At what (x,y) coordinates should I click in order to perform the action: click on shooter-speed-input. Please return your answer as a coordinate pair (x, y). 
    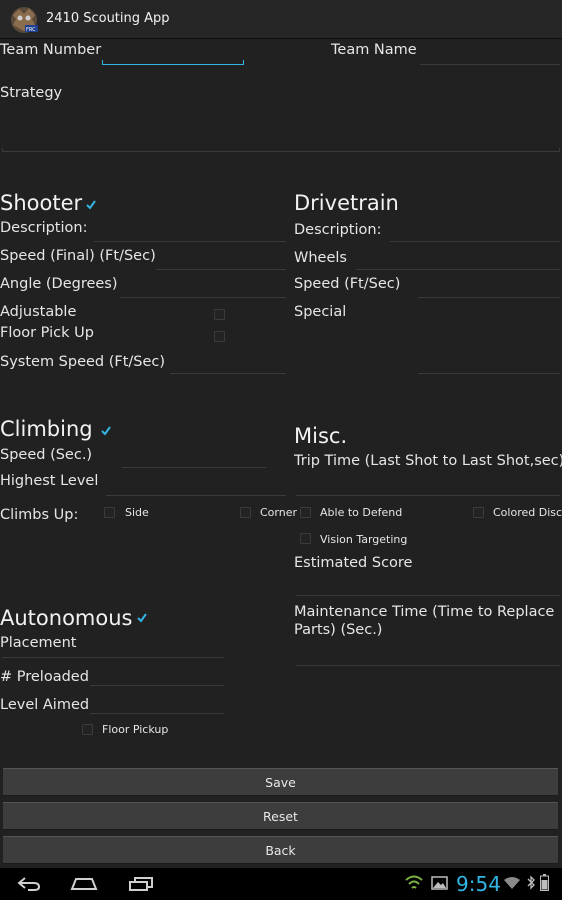
    Looking at the image, I should click on (221, 269).